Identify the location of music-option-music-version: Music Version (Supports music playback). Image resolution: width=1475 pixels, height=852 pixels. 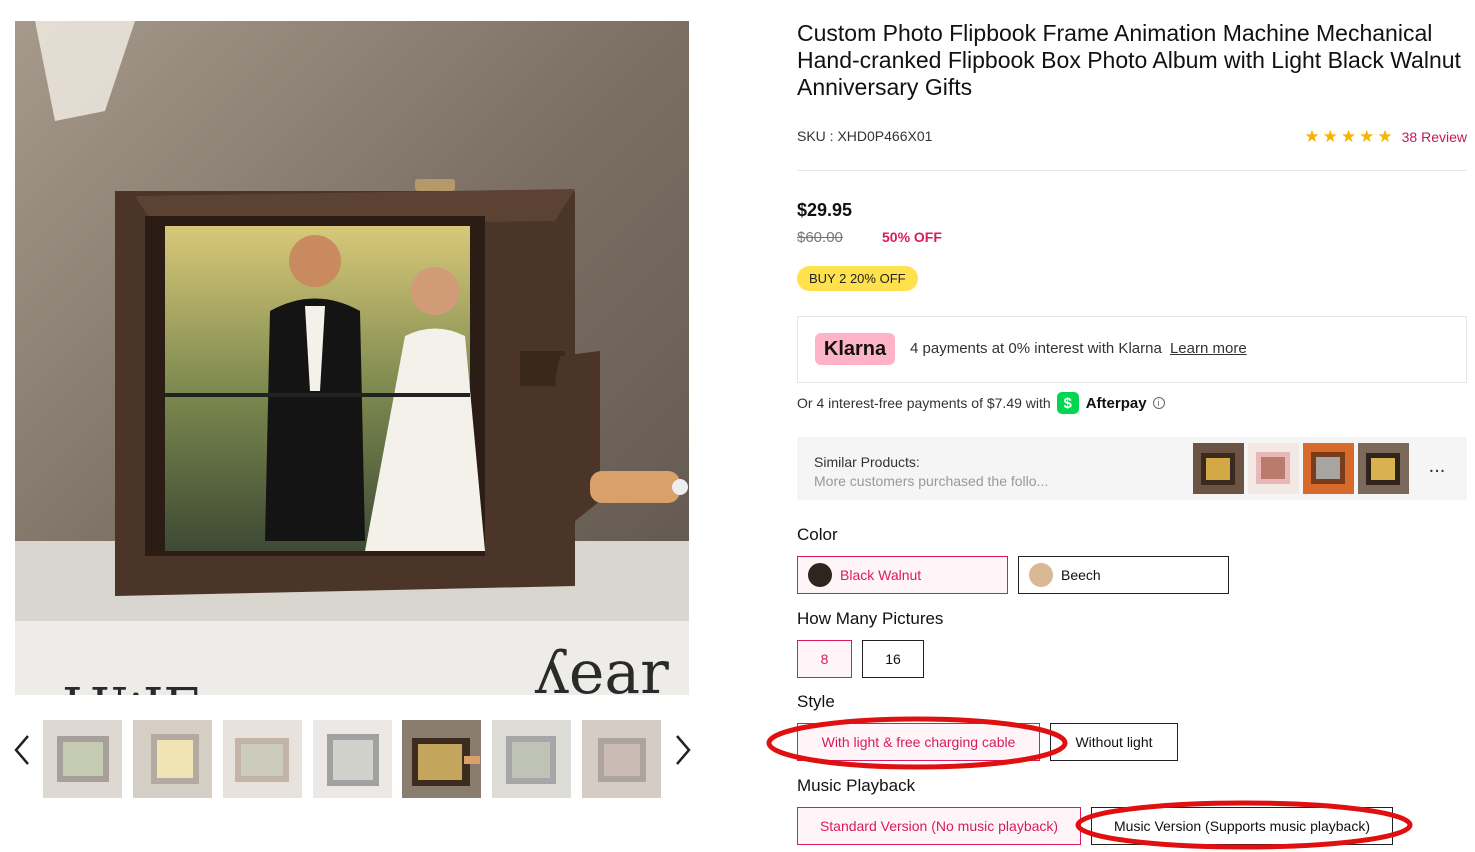
(1242, 826).